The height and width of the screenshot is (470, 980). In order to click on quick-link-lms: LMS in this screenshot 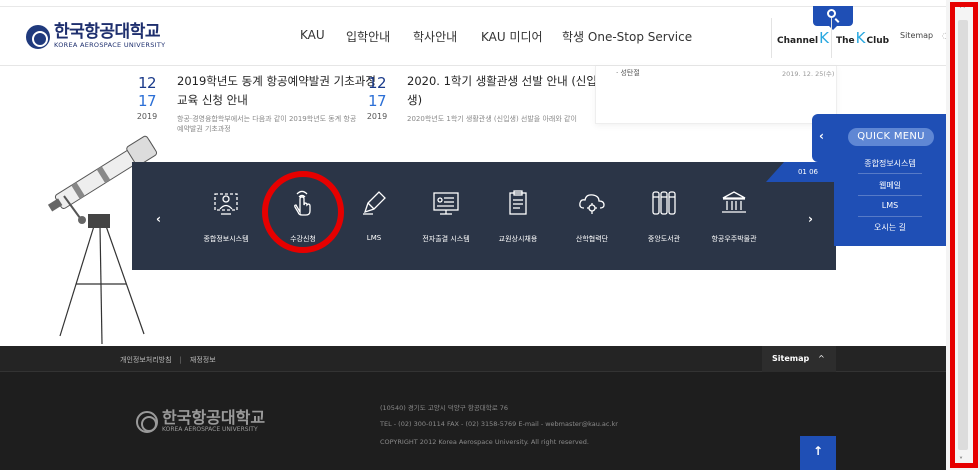, I will do `click(374, 215)`.